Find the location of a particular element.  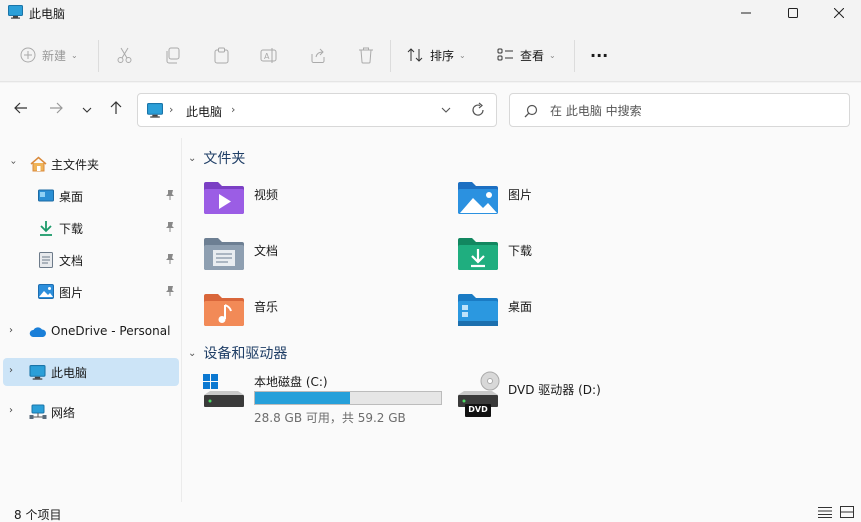

copy-button is located at coordinates (172, 55).